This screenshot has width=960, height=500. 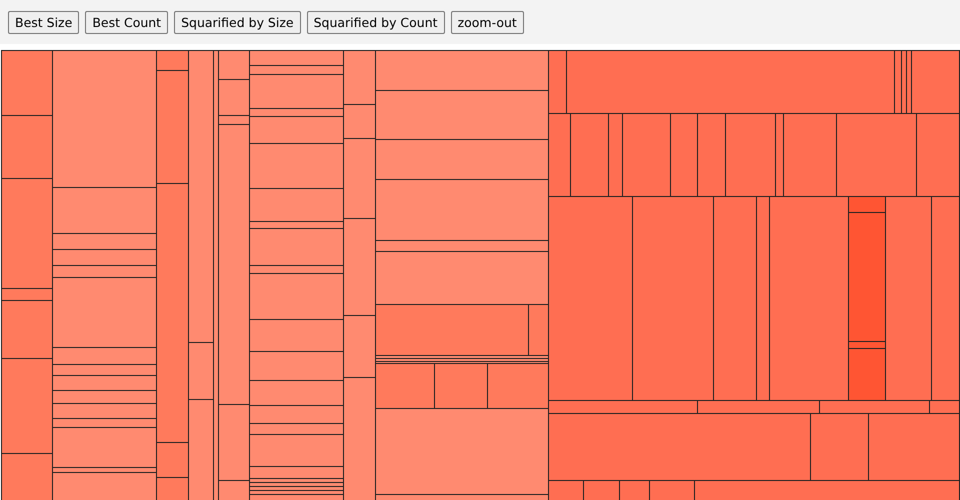 What do you see at coordinates (487, 22) in the screenshot?
I see `toolbar-button: zoom-out` at bounding box center [487, 22].